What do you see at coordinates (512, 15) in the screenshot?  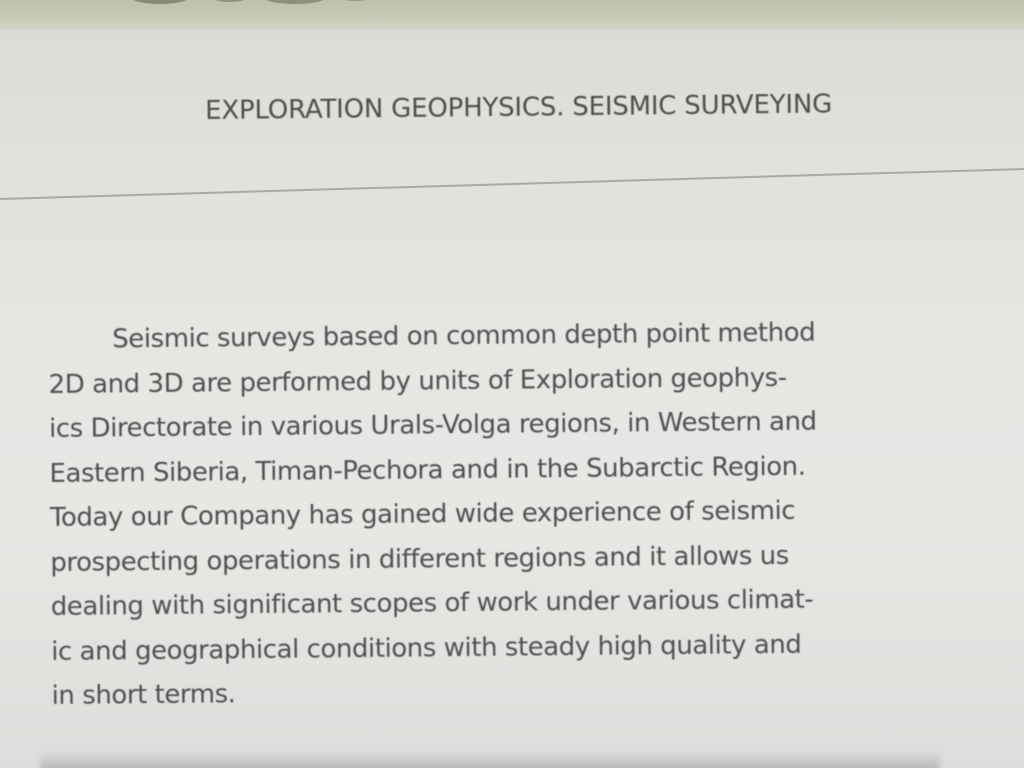 I see `top-paper-edge` at bounding box center [512, 15].